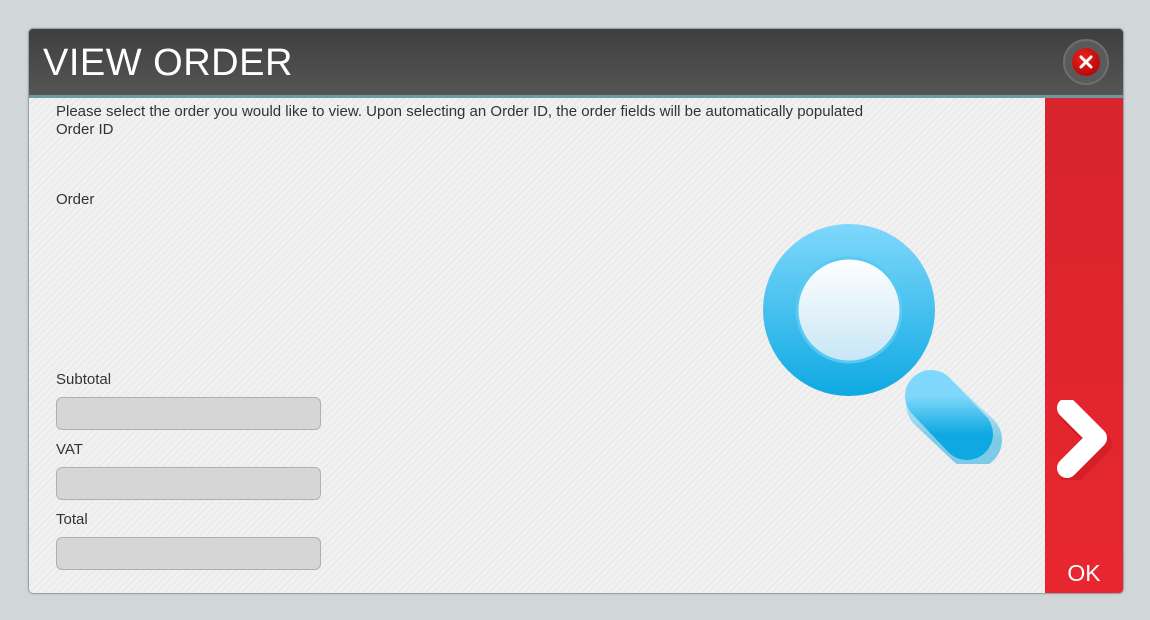 The width and height of the screenshot is (1150, 620). What do you see at coordinates (883, 346) in the screenshot?
I see `magnifier-icon` at bounding box center [883, 346].